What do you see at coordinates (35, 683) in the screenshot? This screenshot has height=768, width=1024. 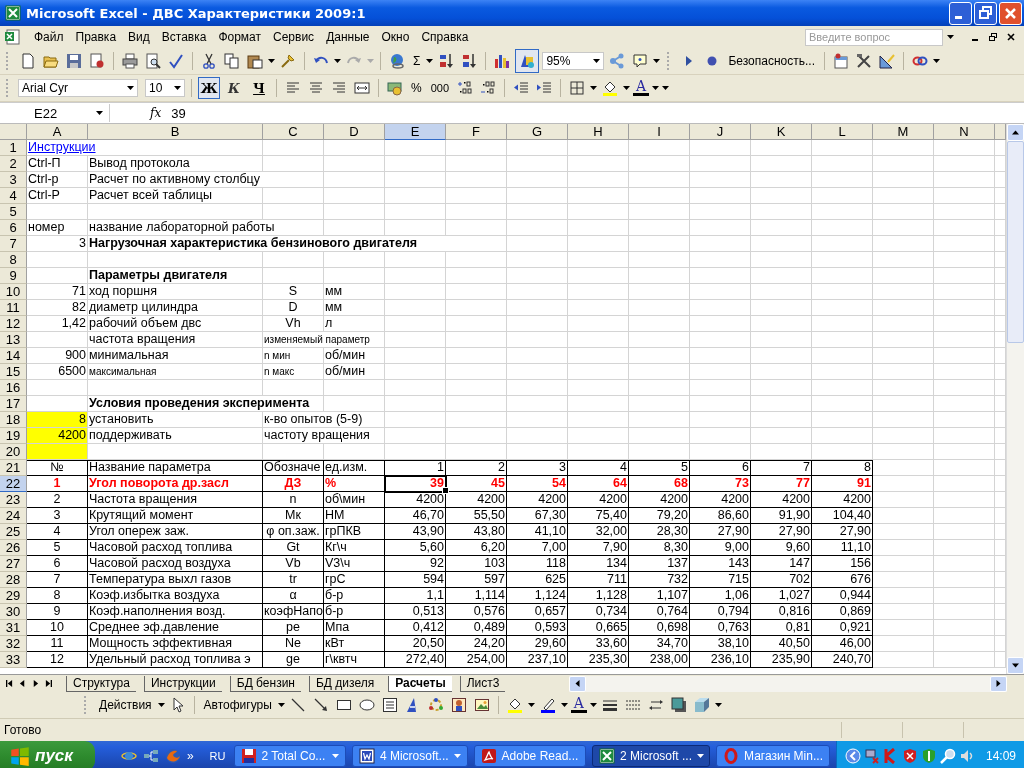 I see `next-sheet-icon` at bounding box center [35, 683].